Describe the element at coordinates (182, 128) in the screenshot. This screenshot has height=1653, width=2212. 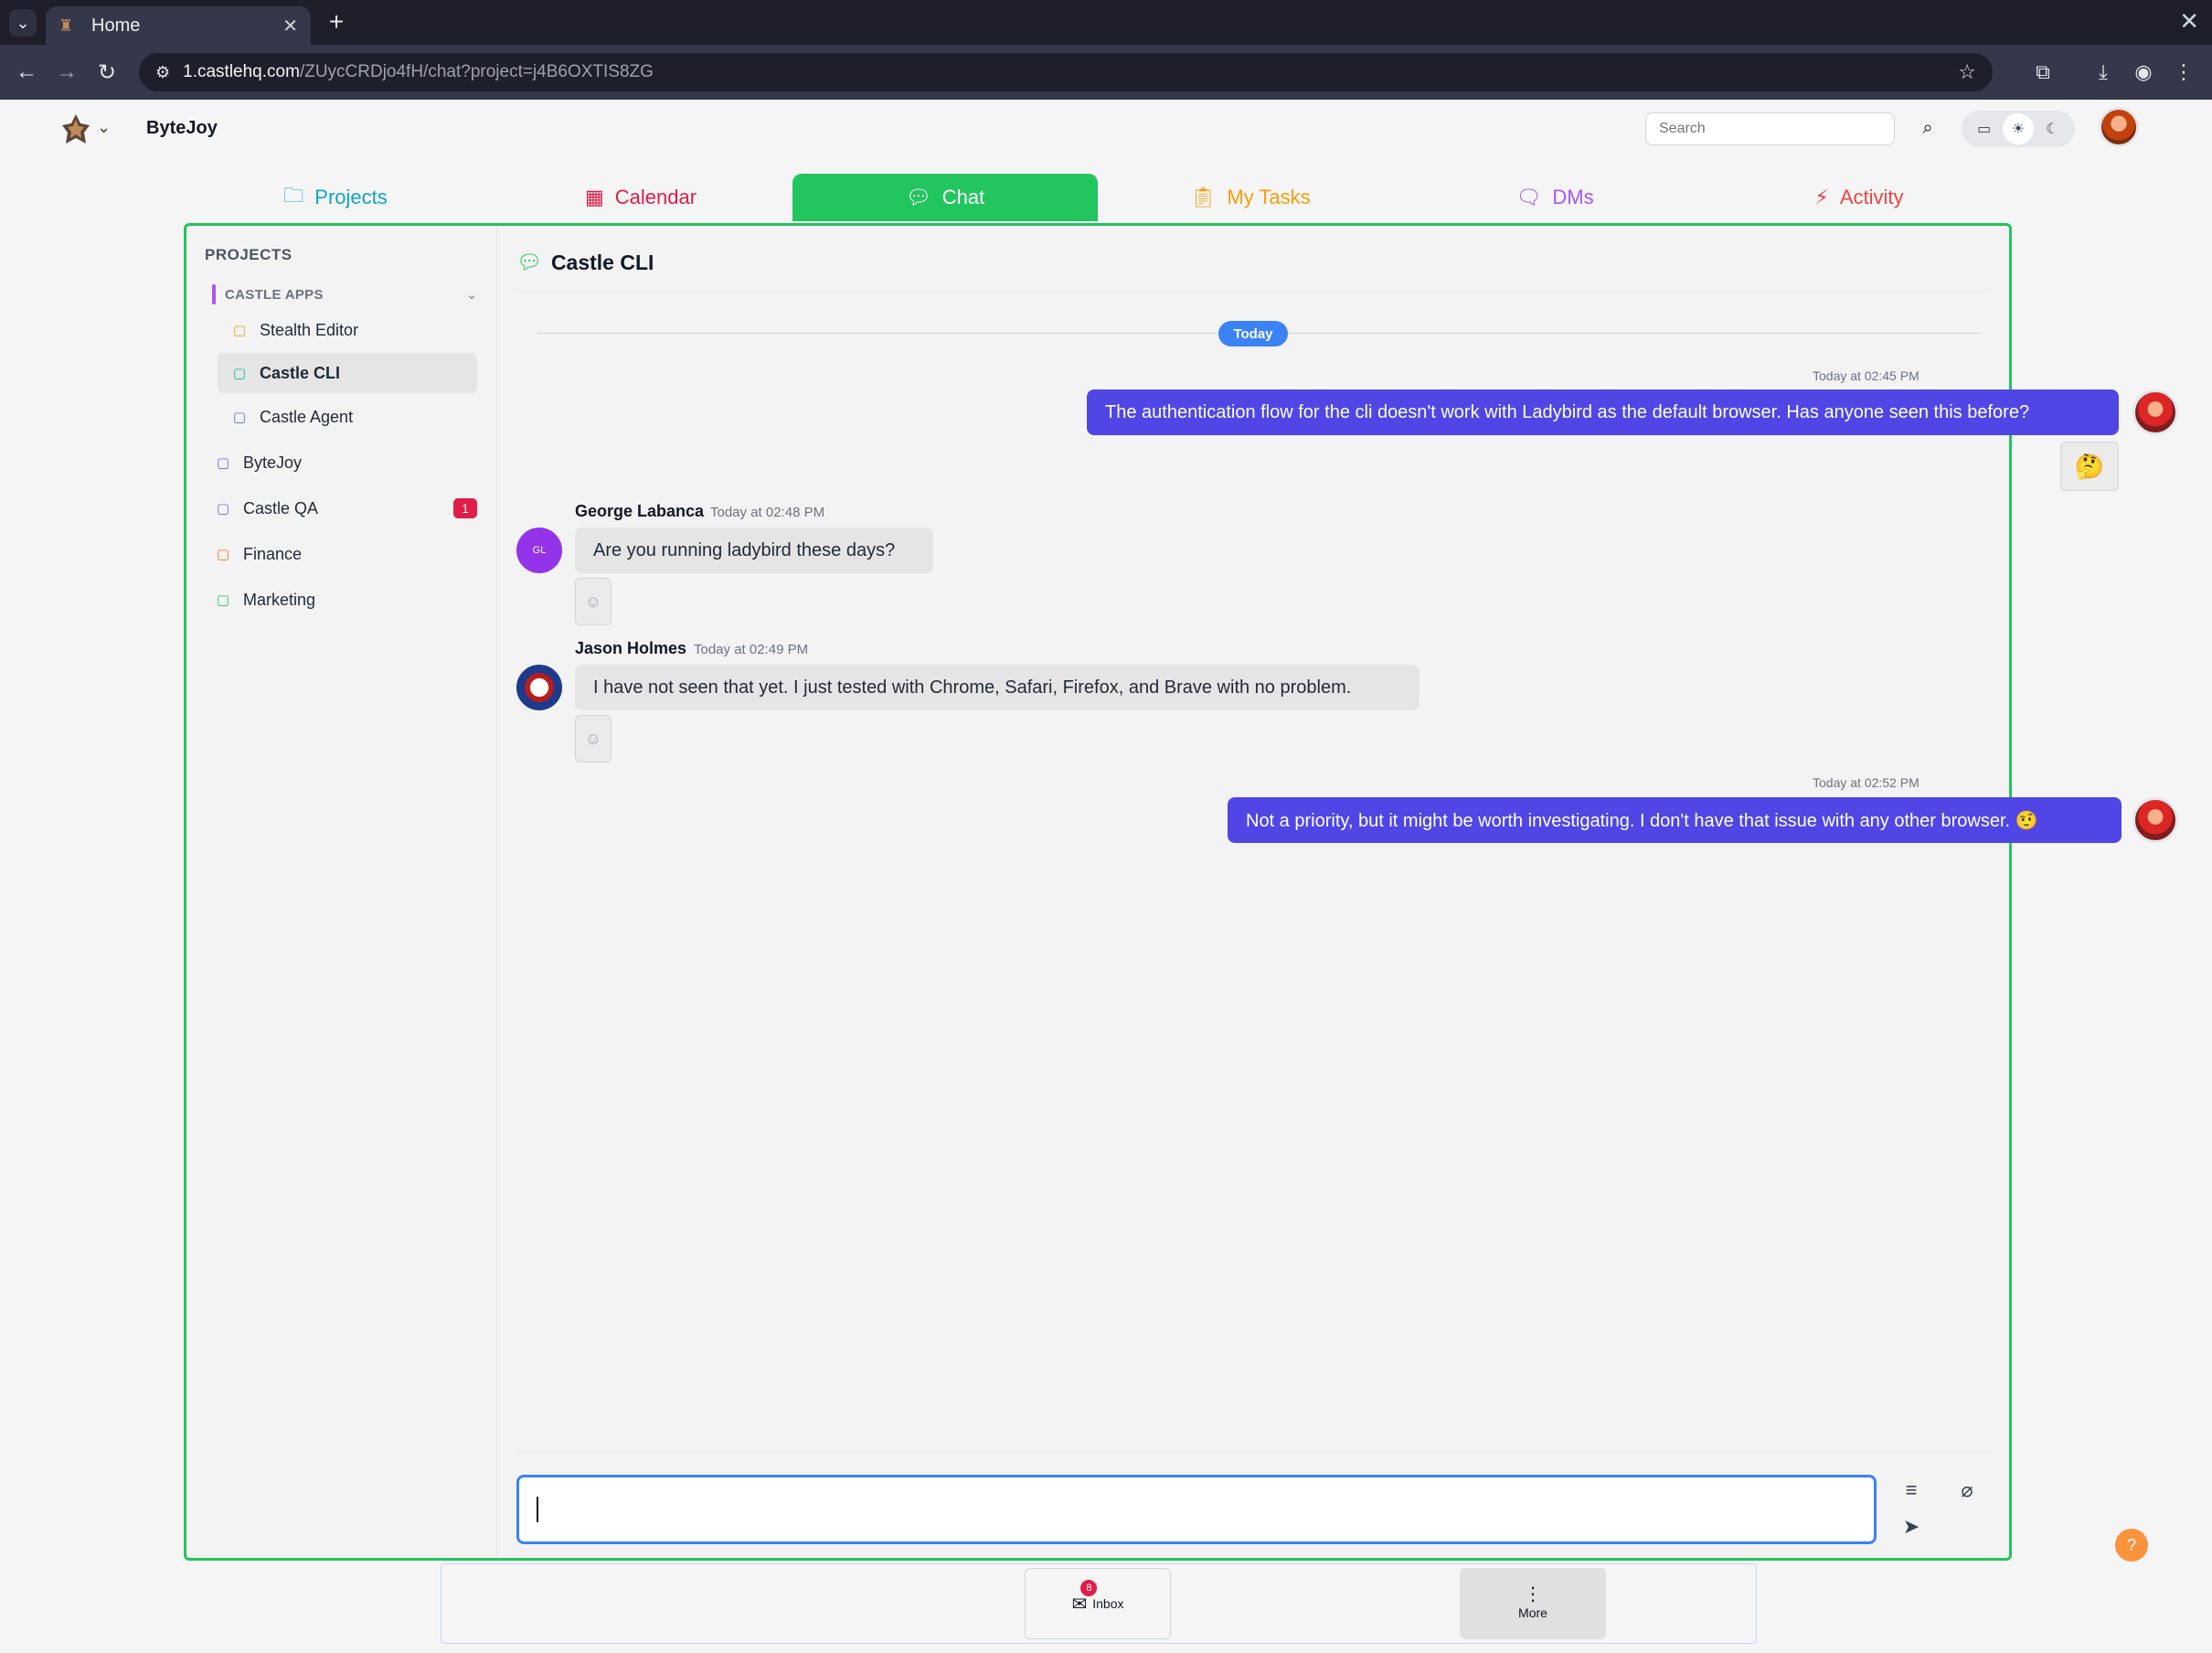
I see `workspace-name: ByteJoy` at that location.